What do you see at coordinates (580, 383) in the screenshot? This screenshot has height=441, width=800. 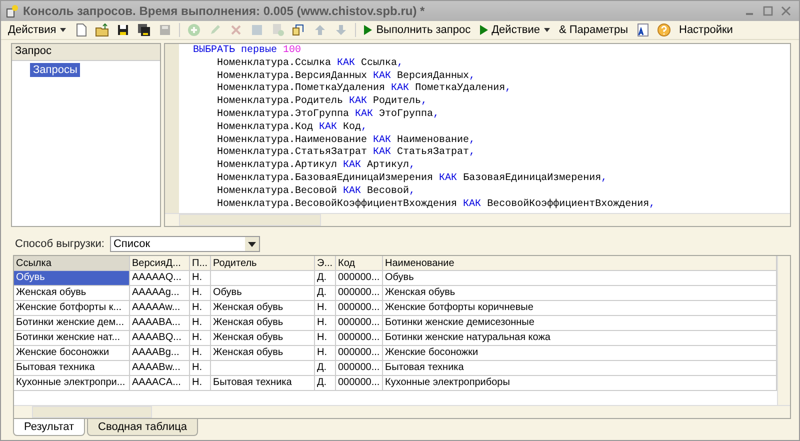 I see `table-cell: Кухонные электроприборы` at bounding box center [580, 383].